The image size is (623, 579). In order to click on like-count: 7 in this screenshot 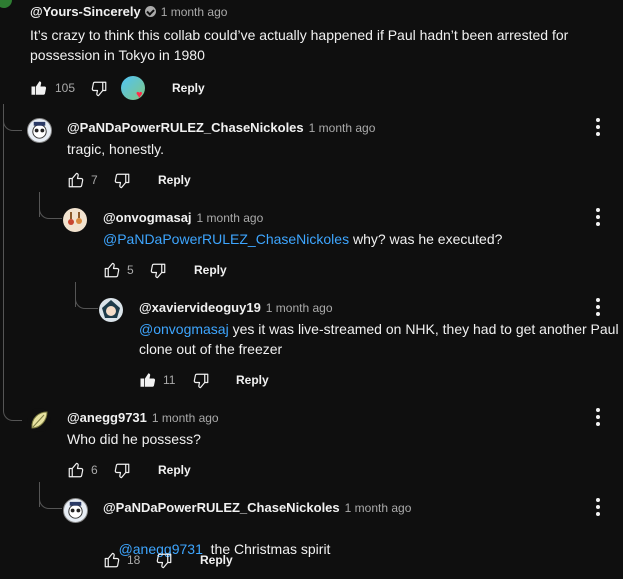, I will do `click(94, 180)`.